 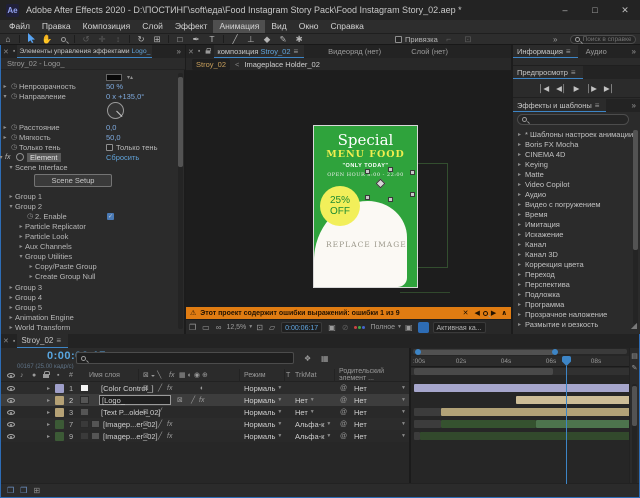 What do you see at coordinates (31, 39) in the screenshot?
I see `selection-tool-icon` at bounding box center [31, 39].